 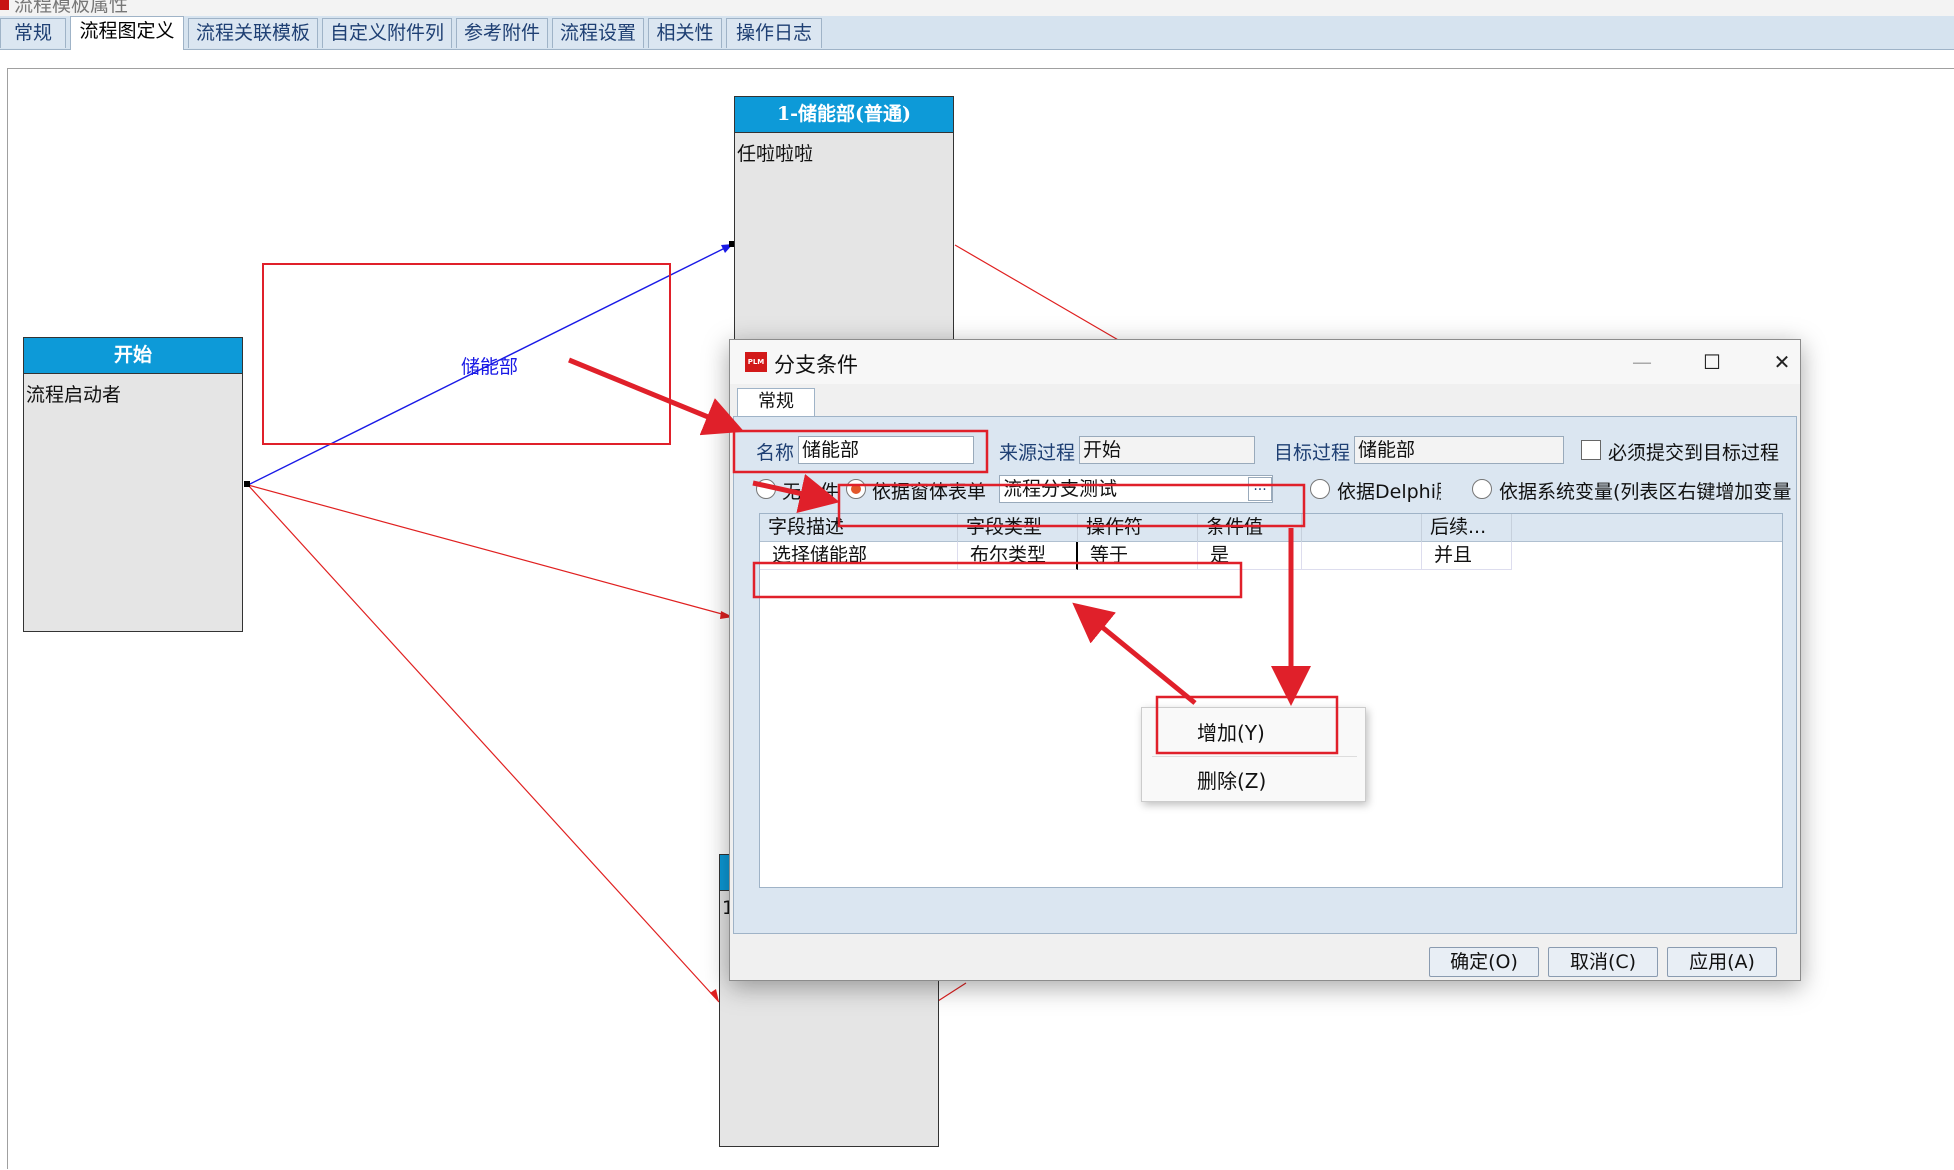 What do you see at coordinates (1312, 453) in the screenshot?
I see `target-process-label: 目标过程` at bounding box center [1312, 453].